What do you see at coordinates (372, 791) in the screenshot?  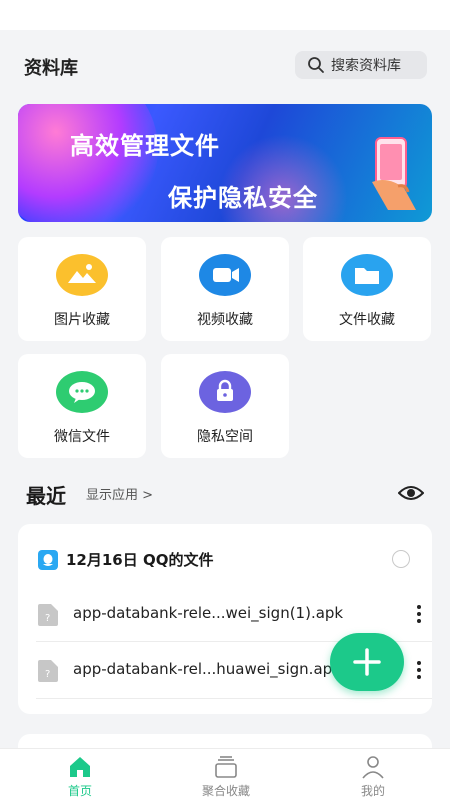 I see `tab-label: 我的` at bounding box center [372, 791].